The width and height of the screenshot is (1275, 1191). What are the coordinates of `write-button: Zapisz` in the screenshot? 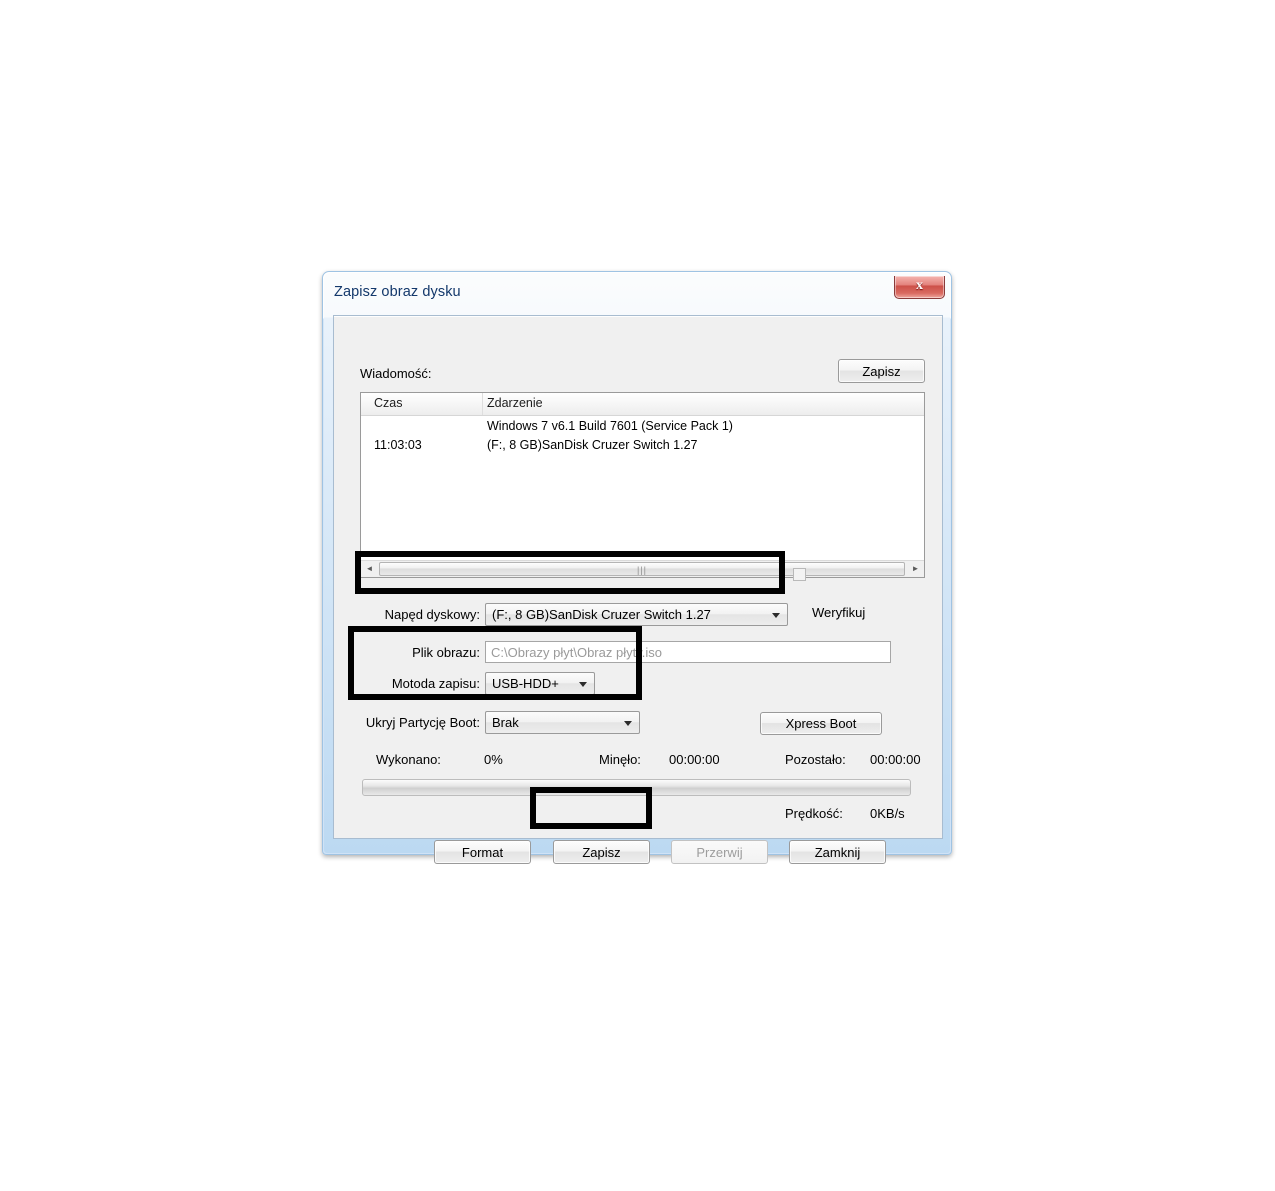 It's located at (601, 852).